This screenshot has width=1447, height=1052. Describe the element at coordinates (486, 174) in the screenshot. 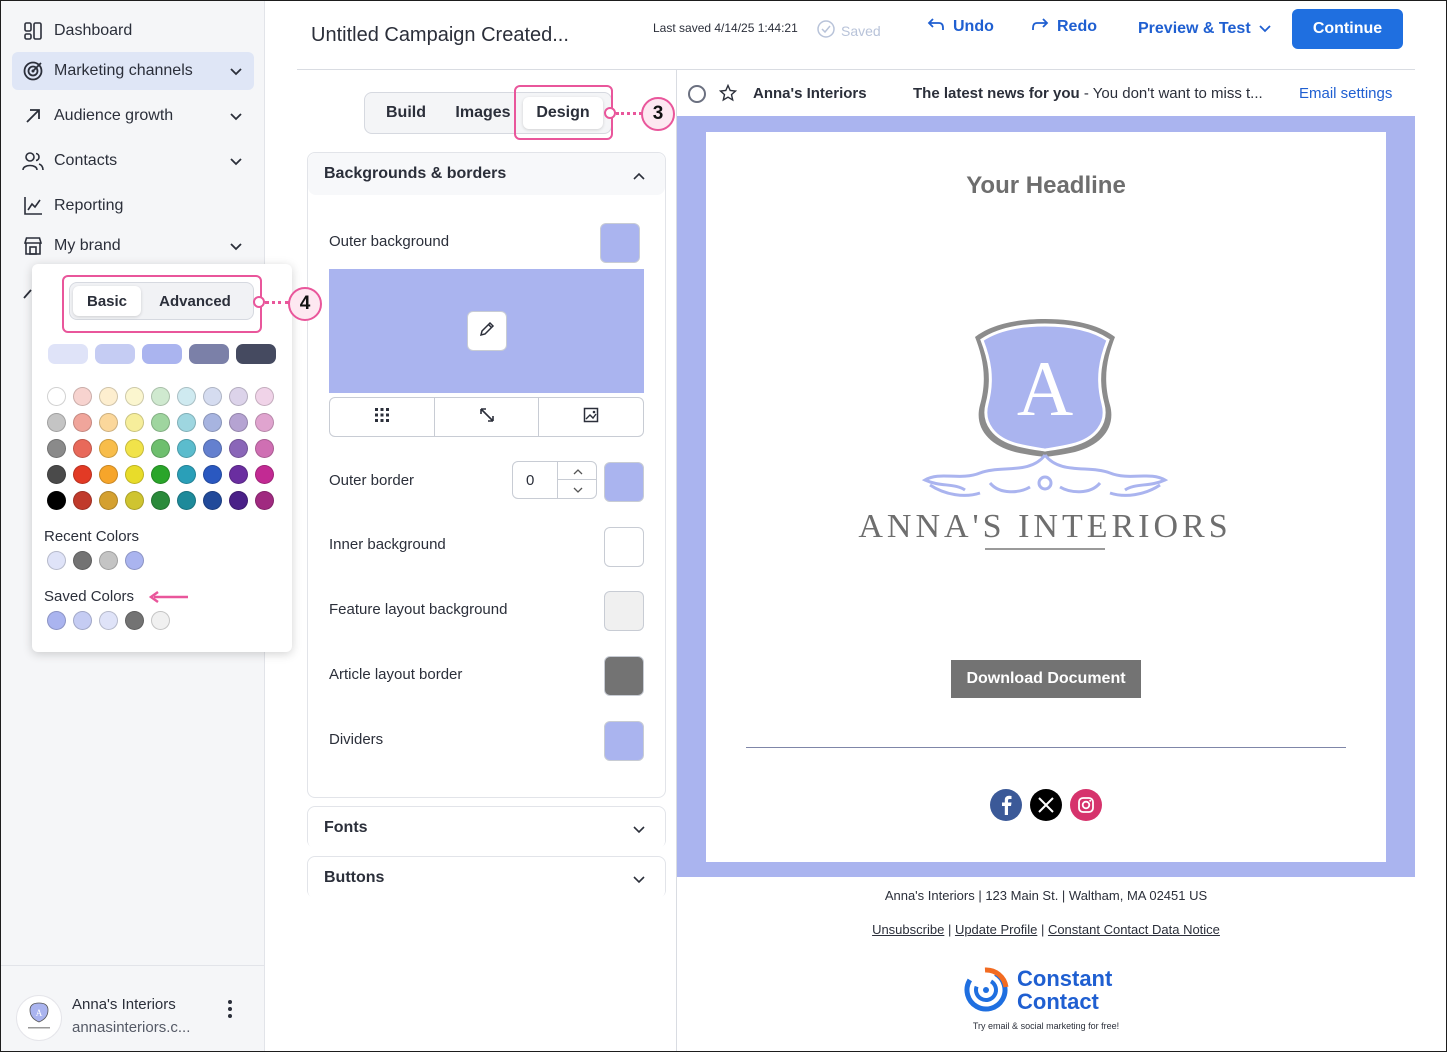

I see `backgrounds-borders-header: Backgrounds & borders` at that location.